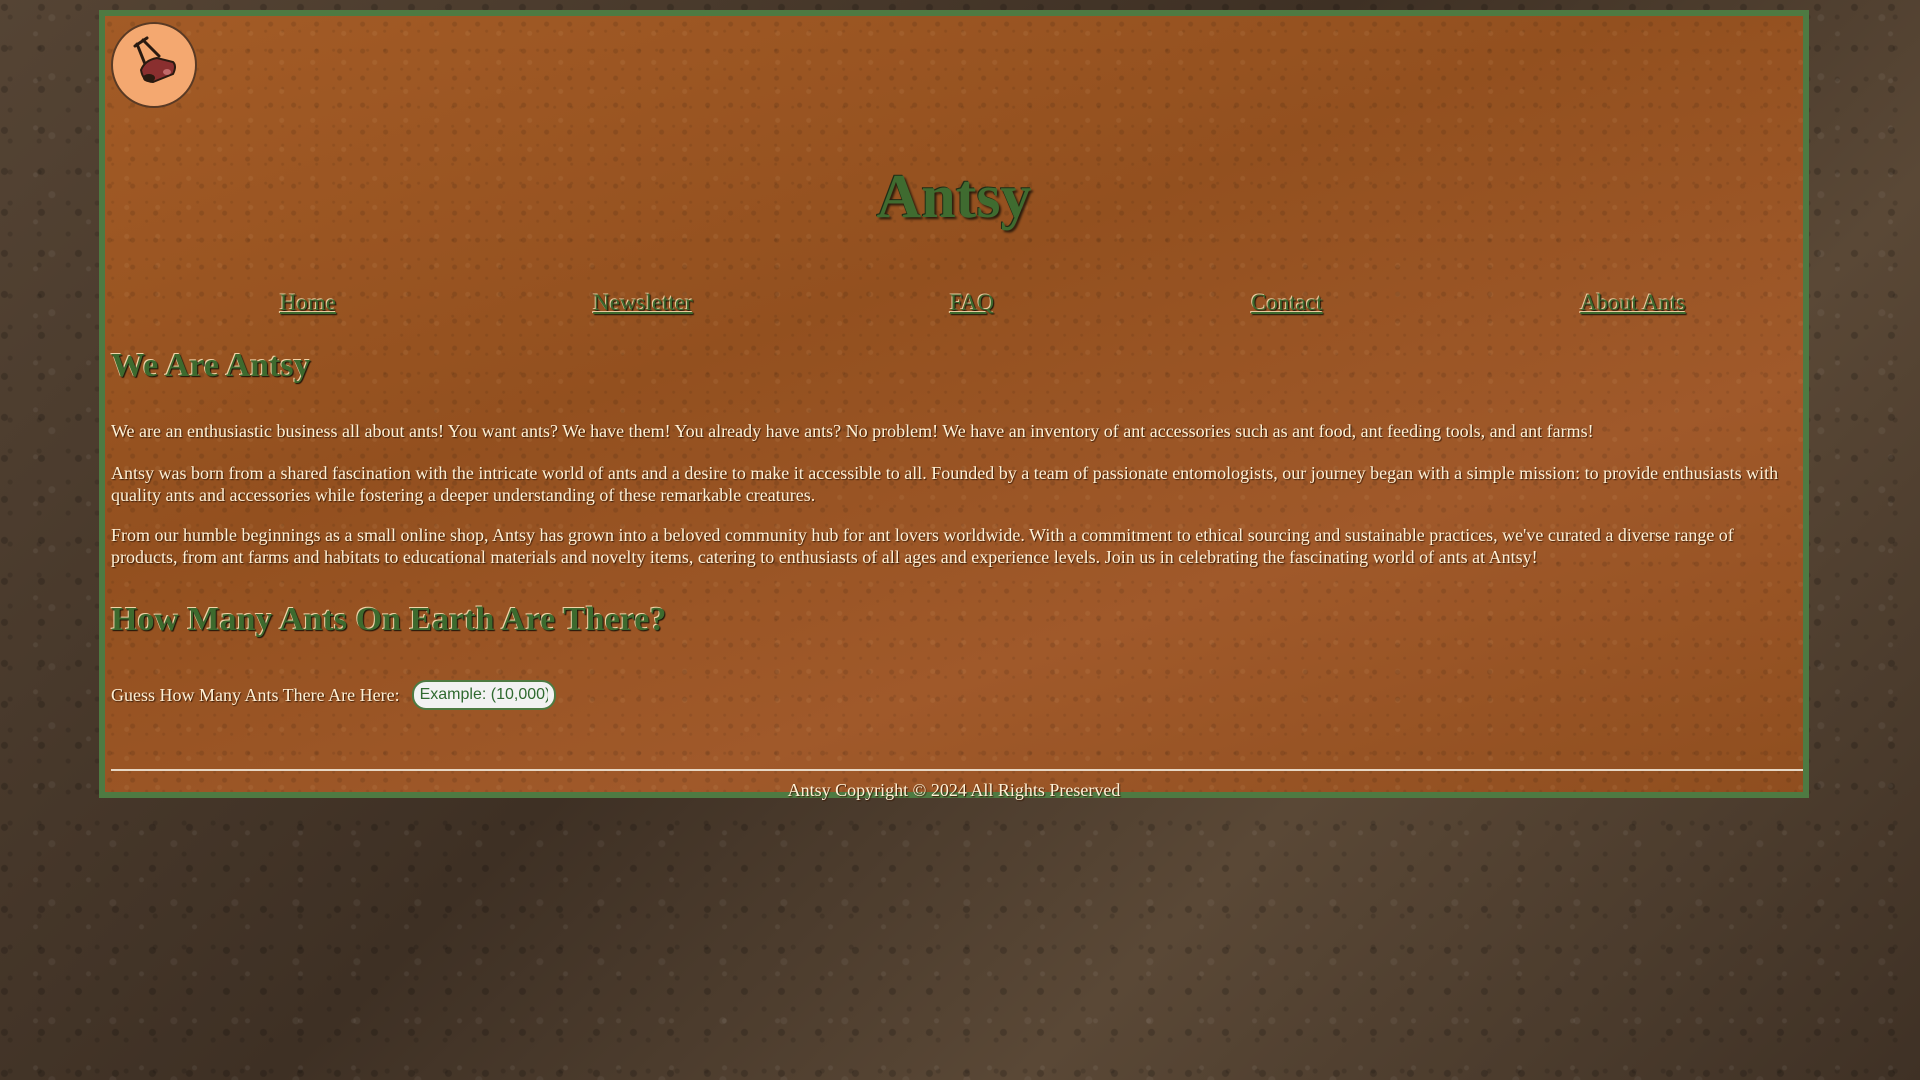  Describe the element at coordinates (643, 303) in the screenshot. I see `nav-link-newsletter: Newsletter` at that location.